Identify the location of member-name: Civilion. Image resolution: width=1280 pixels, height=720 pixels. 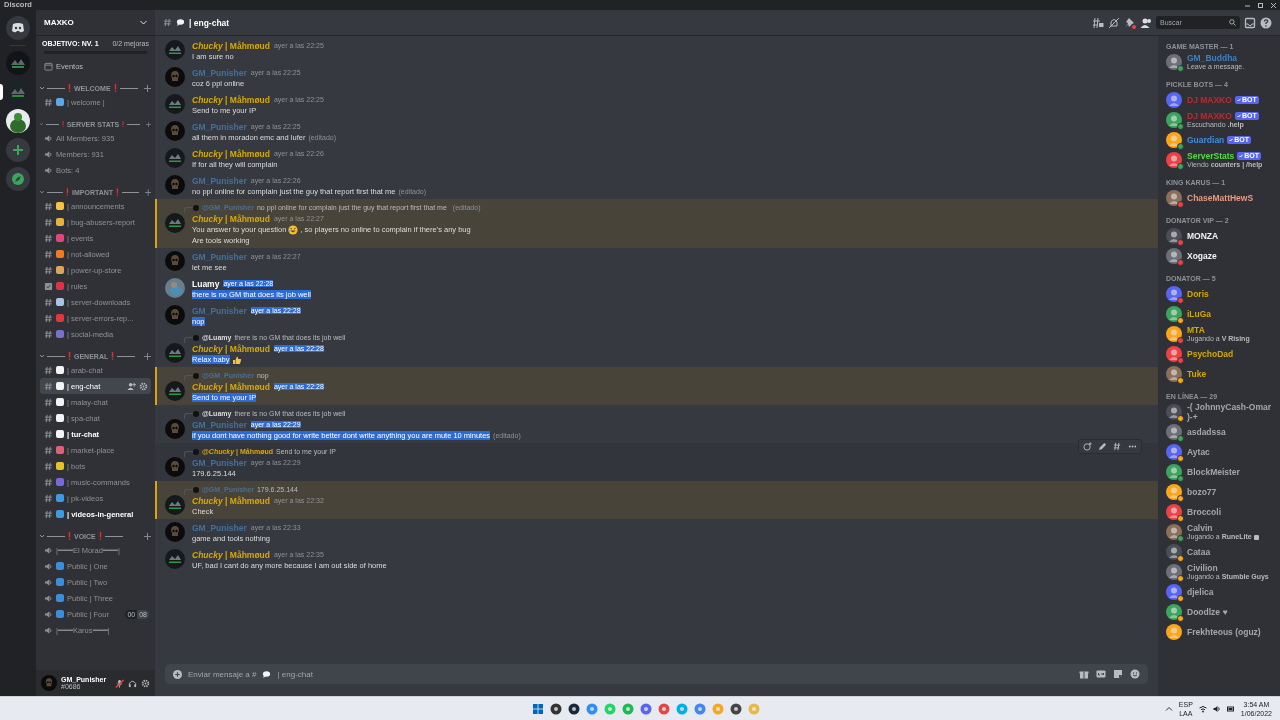
(1202, 568).